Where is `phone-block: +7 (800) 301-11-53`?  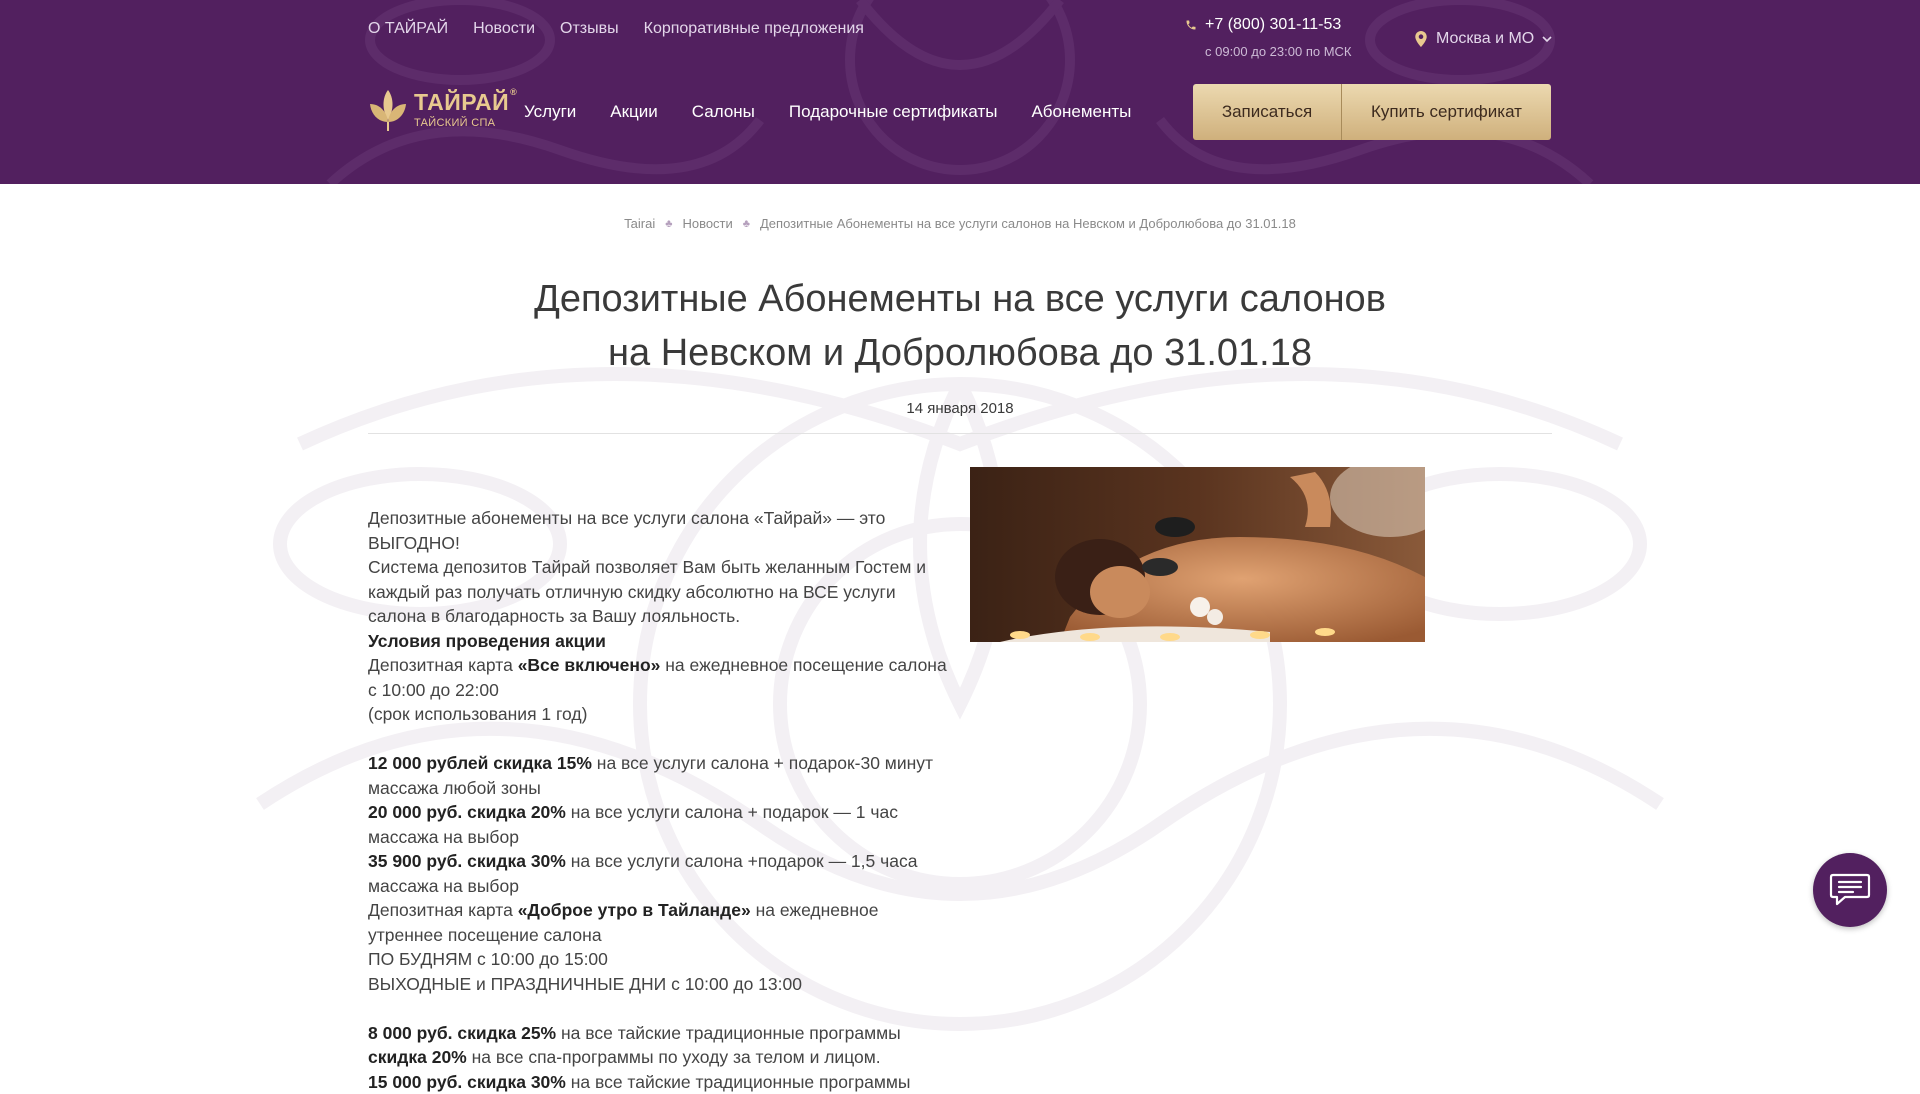
phone-block: +7 (800) 301-11-53 is located at coordinates (1263, 25).